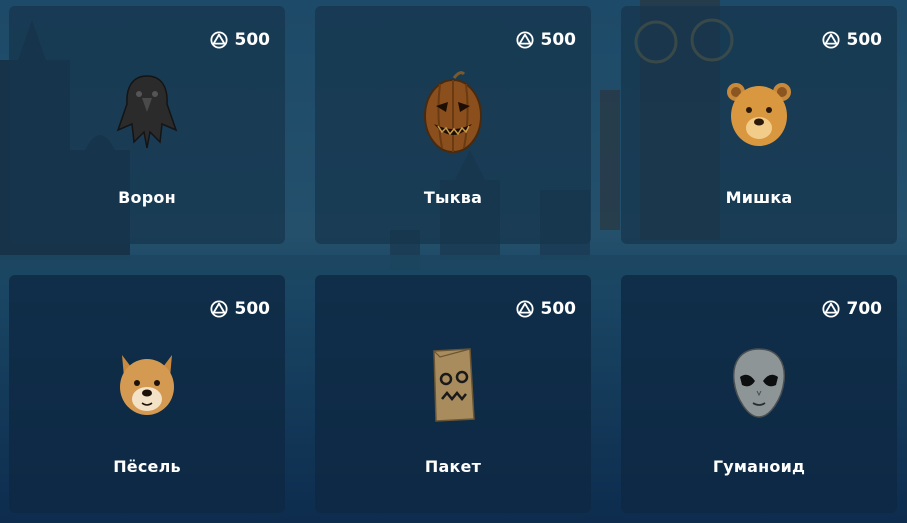 Image resolution: width=907 pixels, height=523 pixels. What do you see at coordinates (759, 383) in the screenshot?
I see `alien-mask-icon` at bounding box center [759, 383].